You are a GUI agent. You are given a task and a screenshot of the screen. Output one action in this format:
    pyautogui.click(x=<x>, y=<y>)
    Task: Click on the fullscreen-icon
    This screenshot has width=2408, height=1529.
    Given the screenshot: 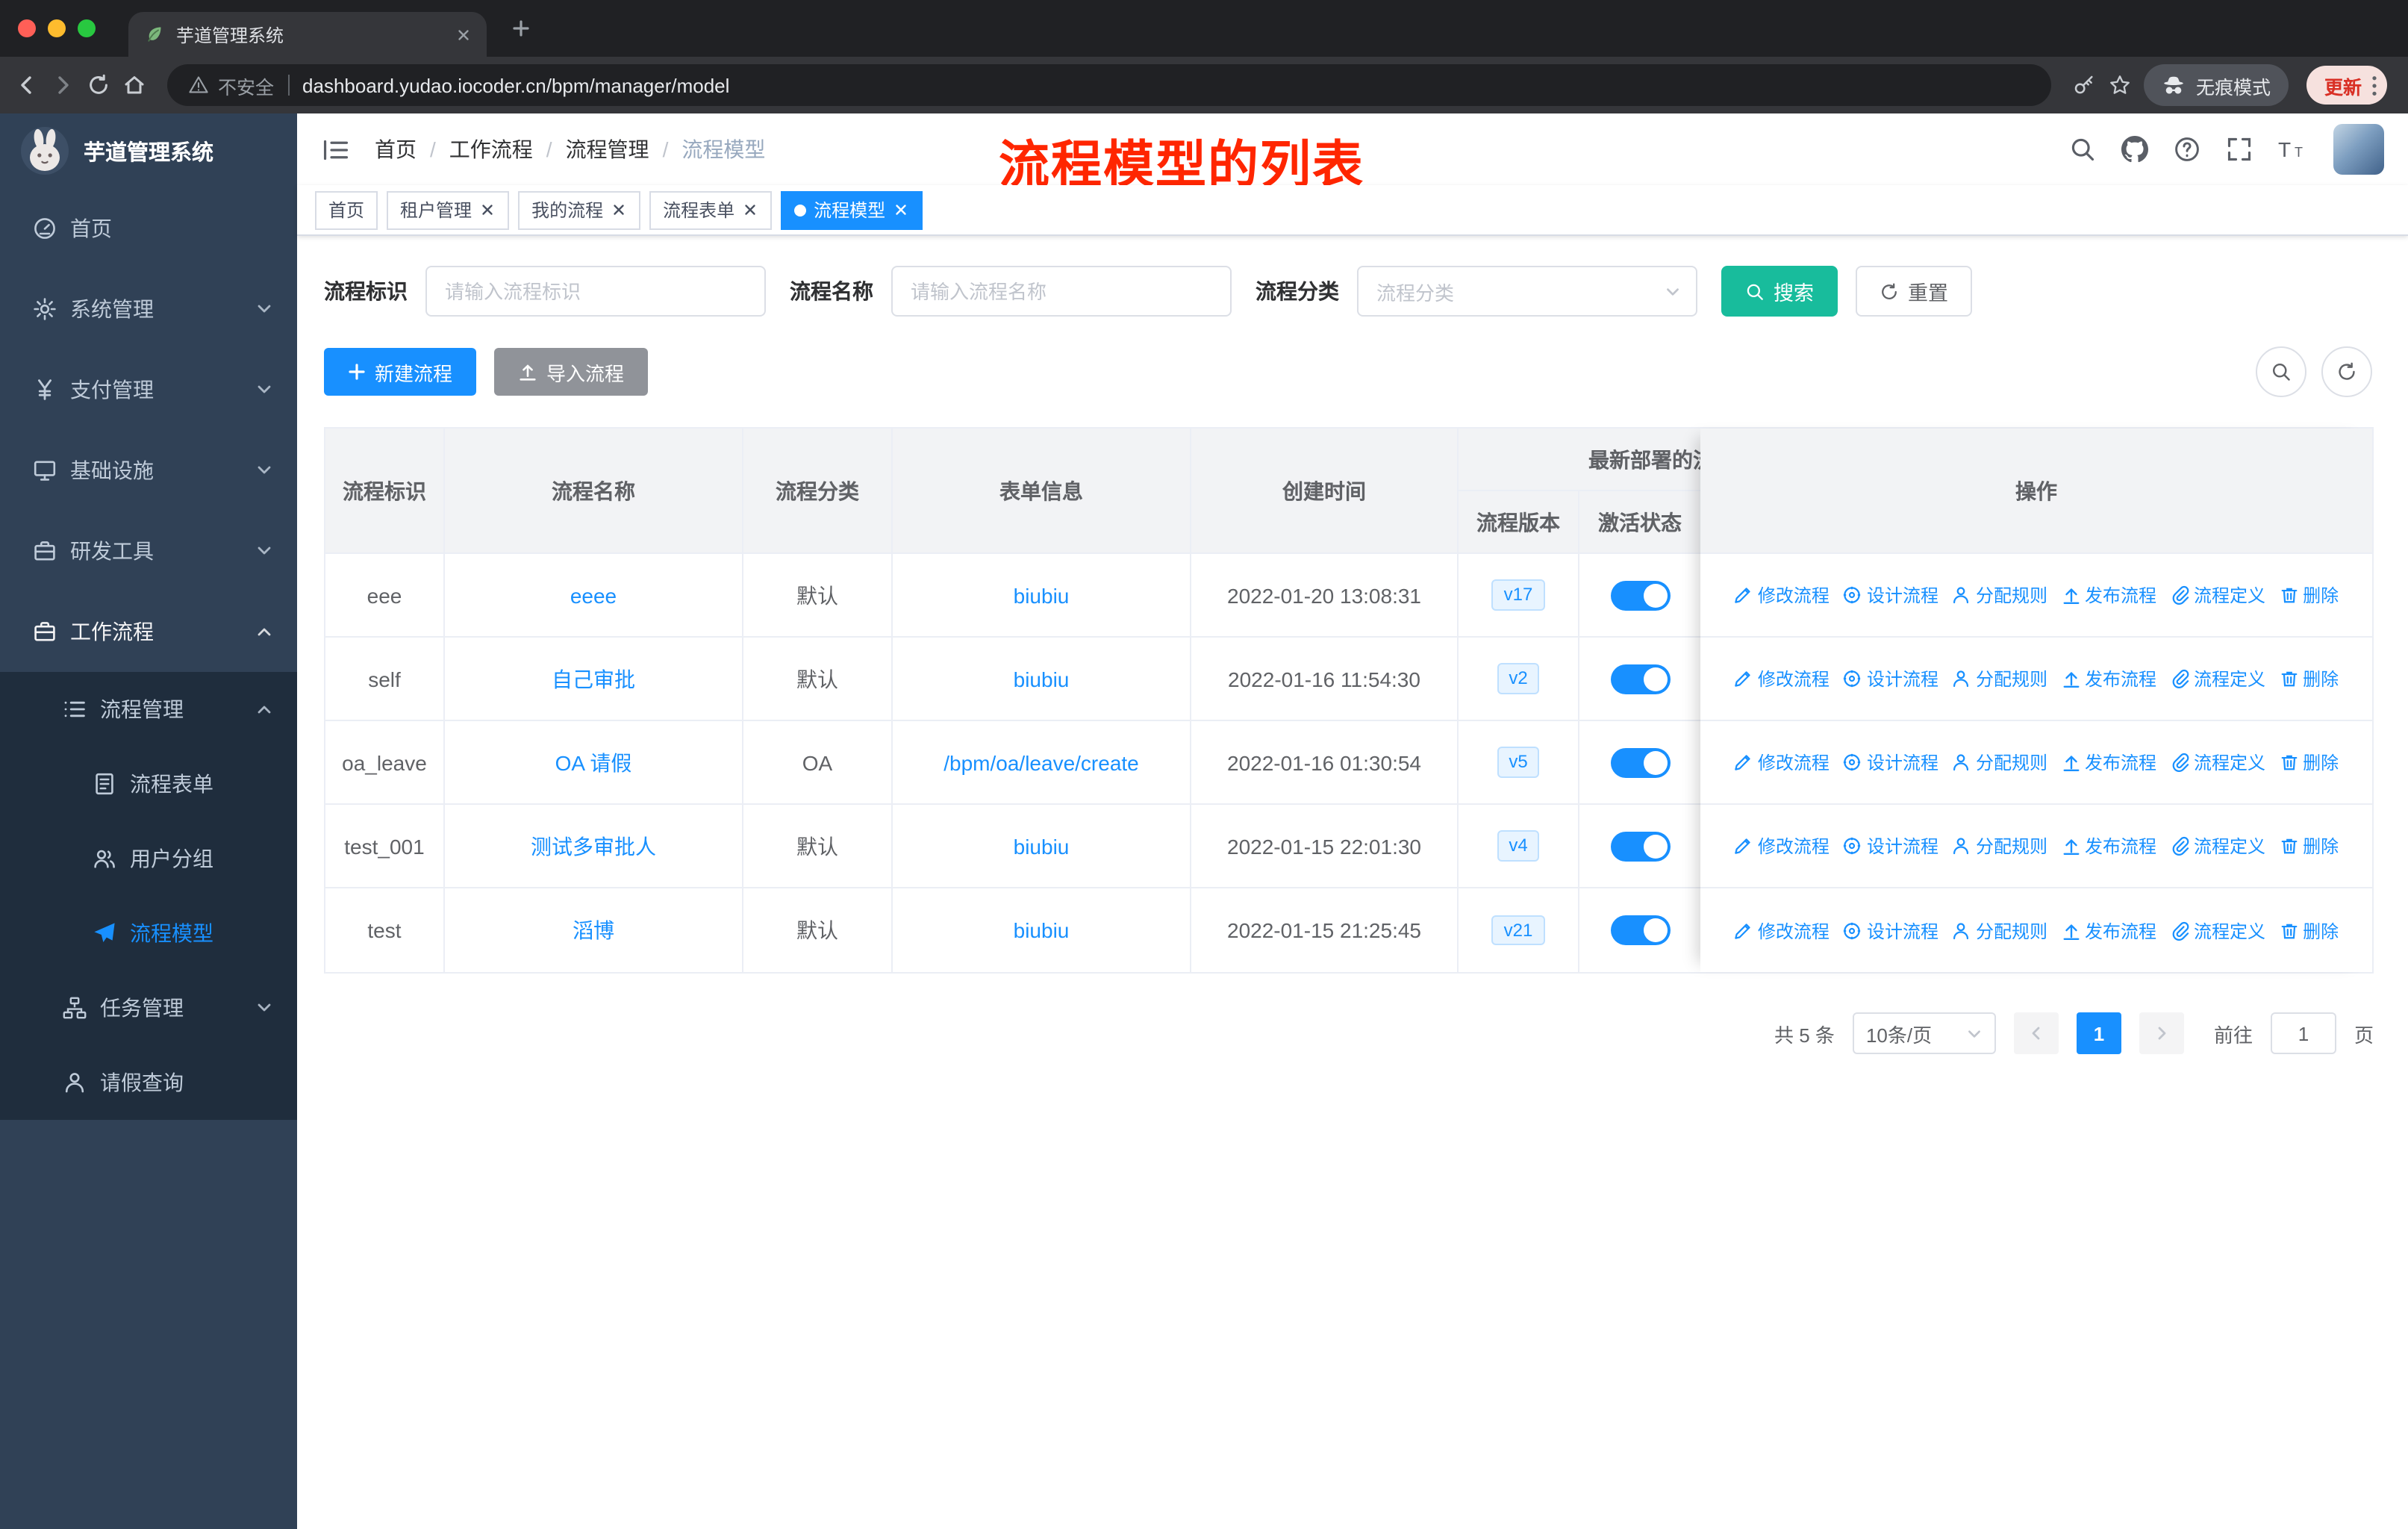 What is the action you would take?
    pyautogui.click(x=2239, y=149)
    